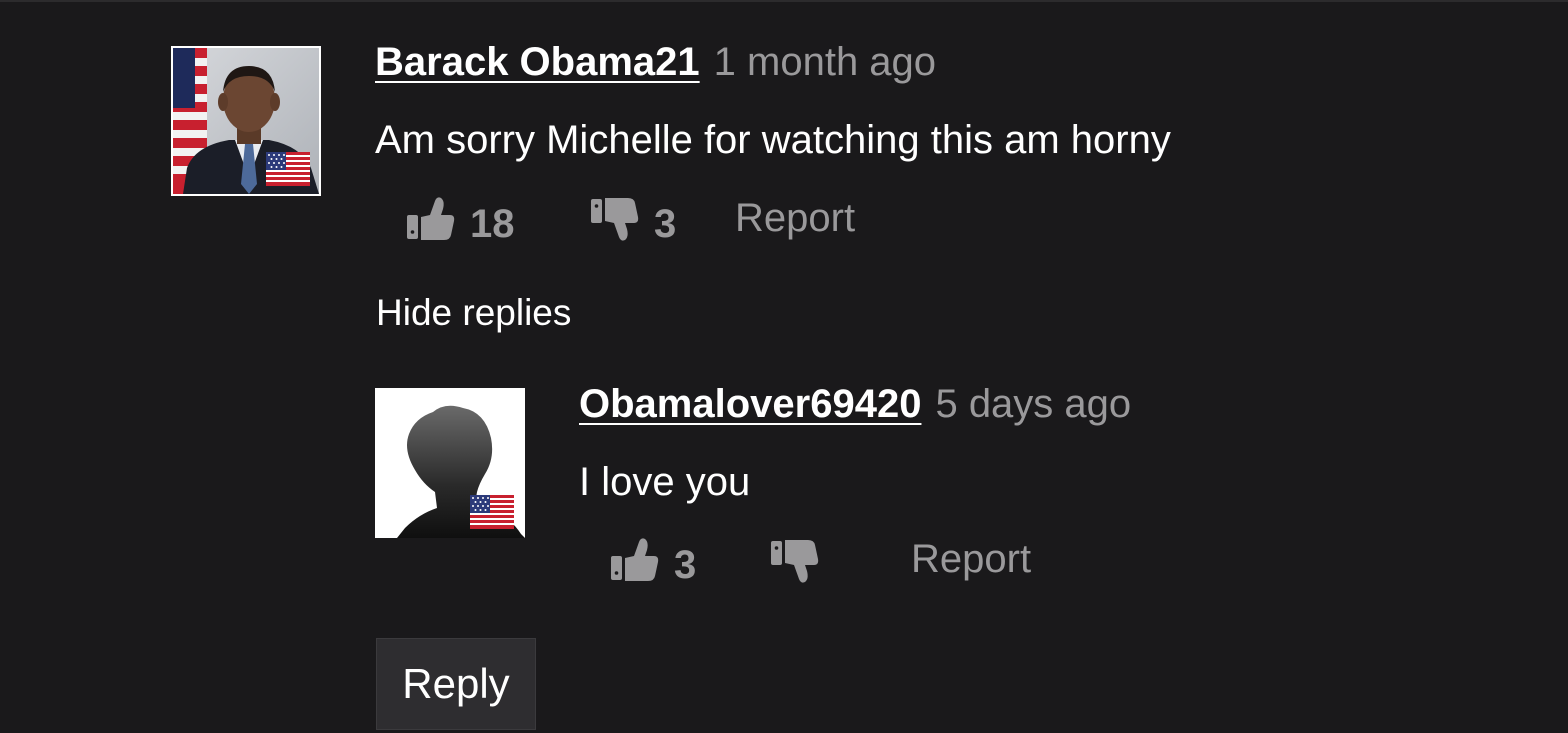  I want to click on reply-dislike-button, so click(795, 566).